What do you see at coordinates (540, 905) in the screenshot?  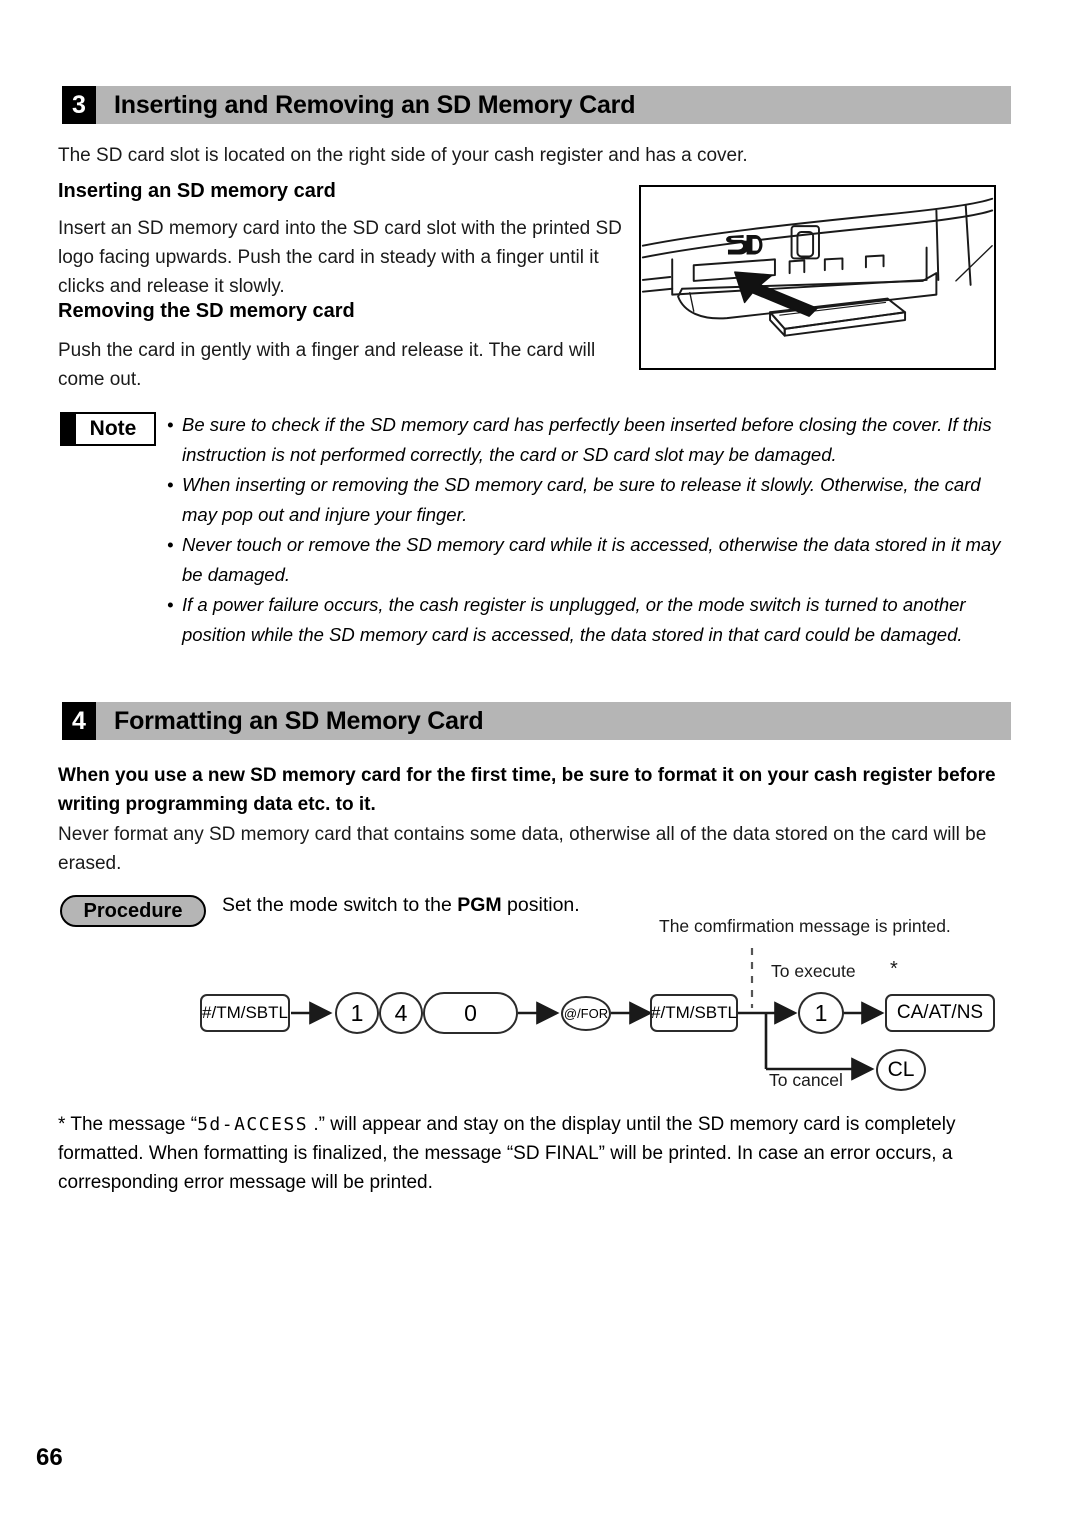 I see `procedure-instruction-post: position.` at bounding box center [540, 905].